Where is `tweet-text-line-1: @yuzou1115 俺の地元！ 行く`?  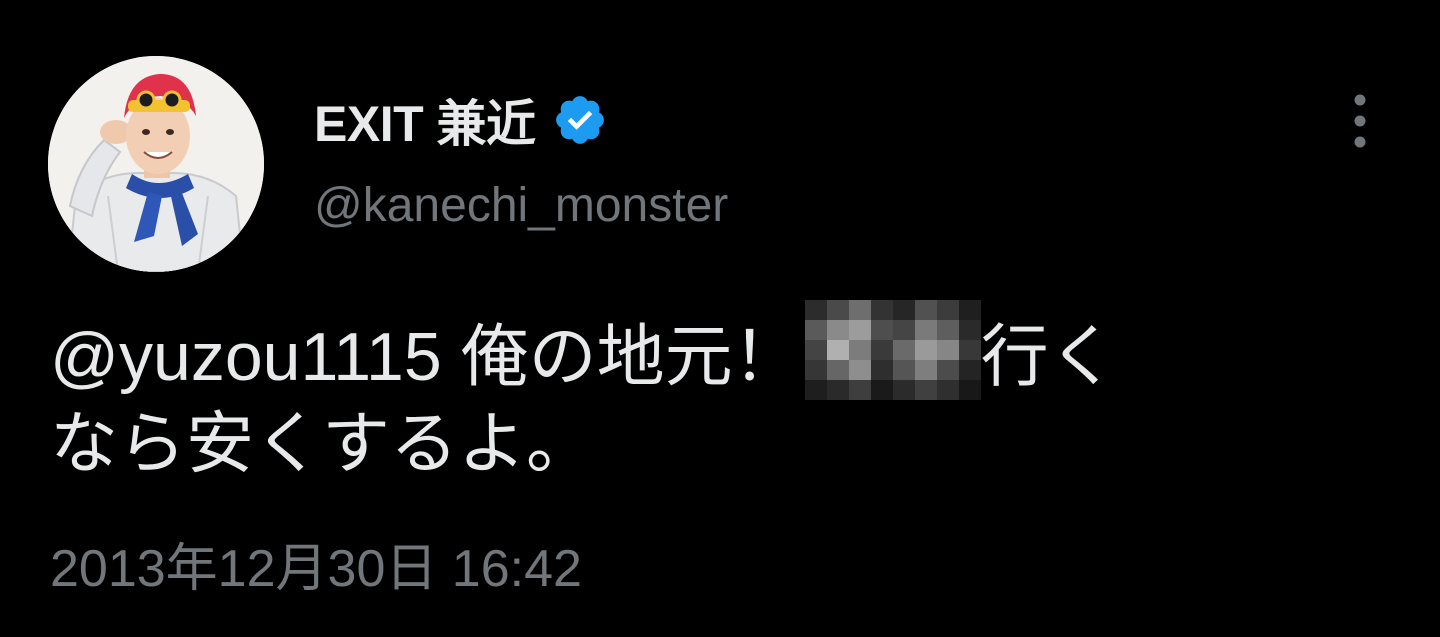 tweet-text-line-1: @yuzou1115 俺の地元！ 行く is located at coordinates (720, 350).